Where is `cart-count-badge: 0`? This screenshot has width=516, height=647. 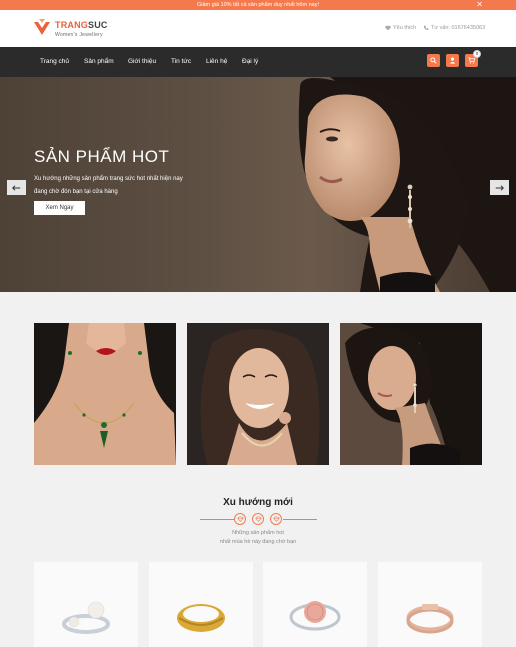 cart-count-badge: 0 is located at coordinates (477, 54).